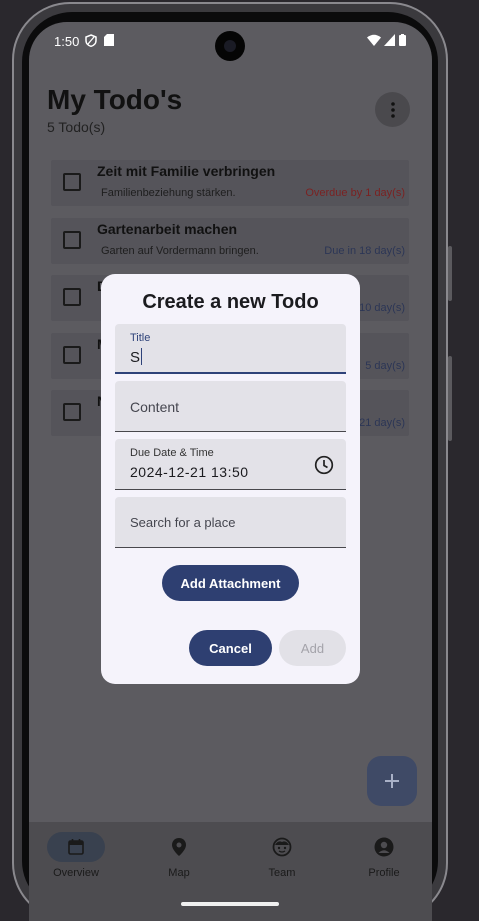  Describe the element at coordinates (402, 41) in the screenshot. I see `battery-icon` at that location.